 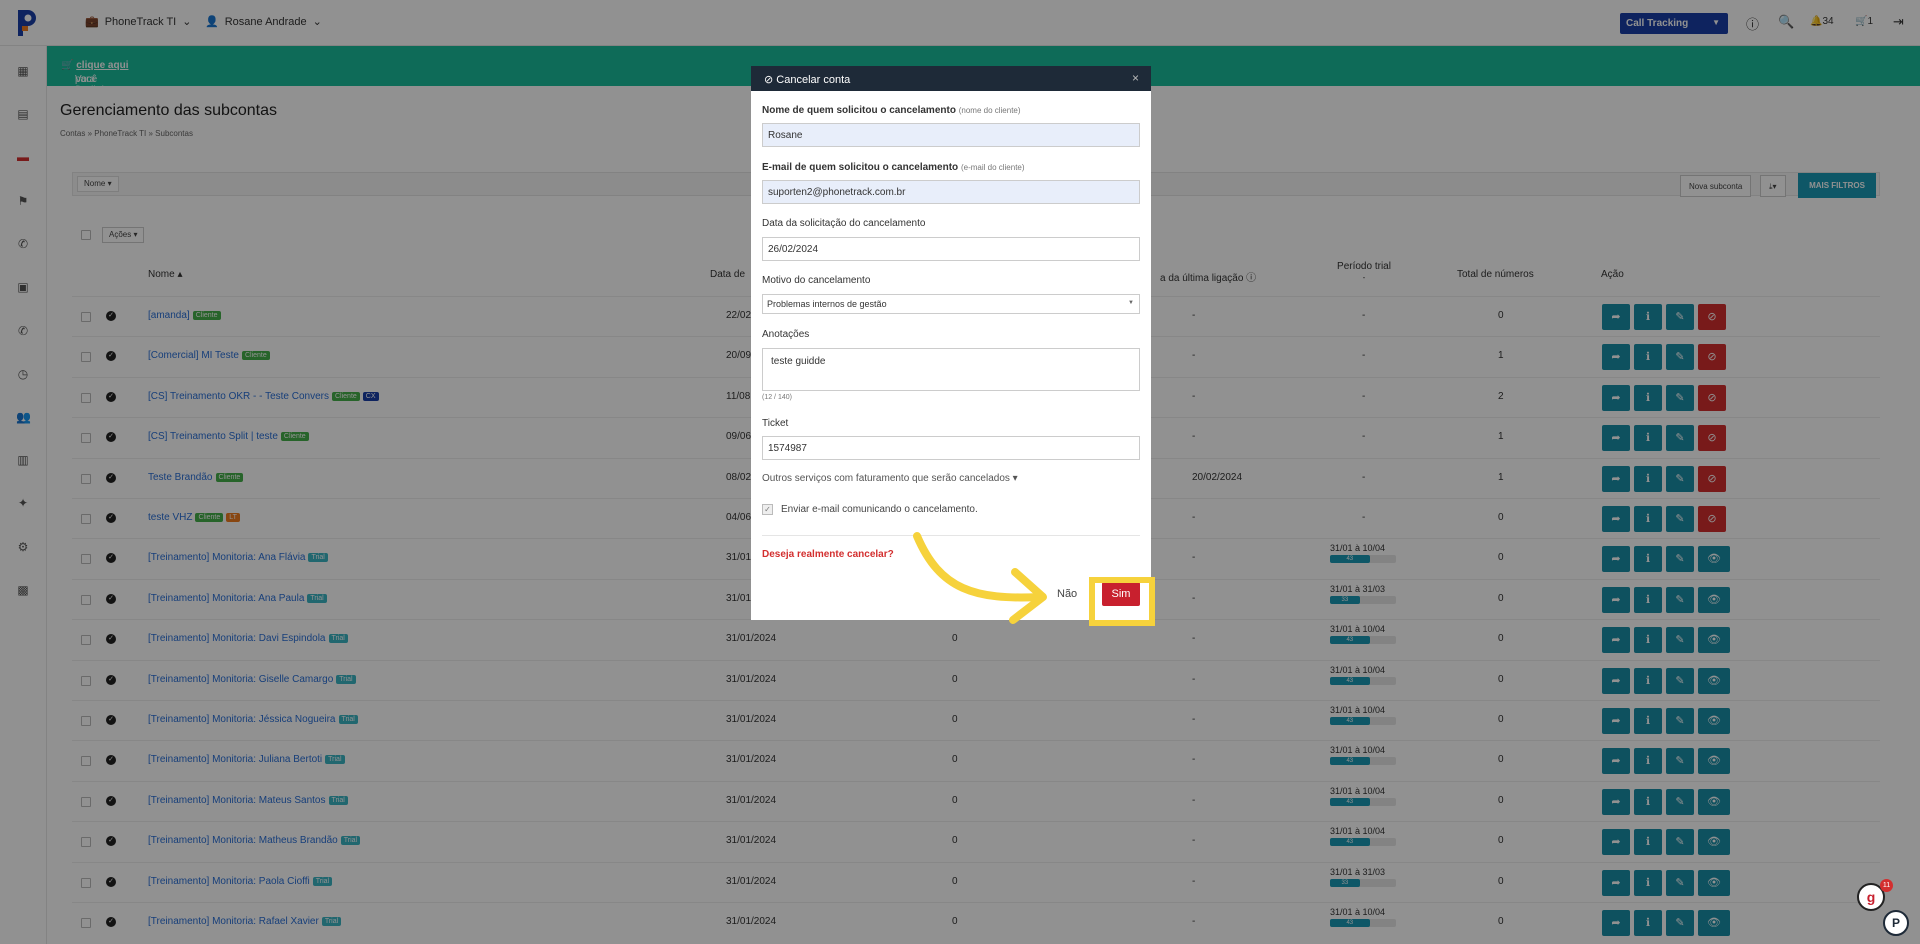 What do you see at coordinates (989, 110) in the screenshot?
I see `requester-hint: (nome do cliente)` at bounding box center [989, 110].